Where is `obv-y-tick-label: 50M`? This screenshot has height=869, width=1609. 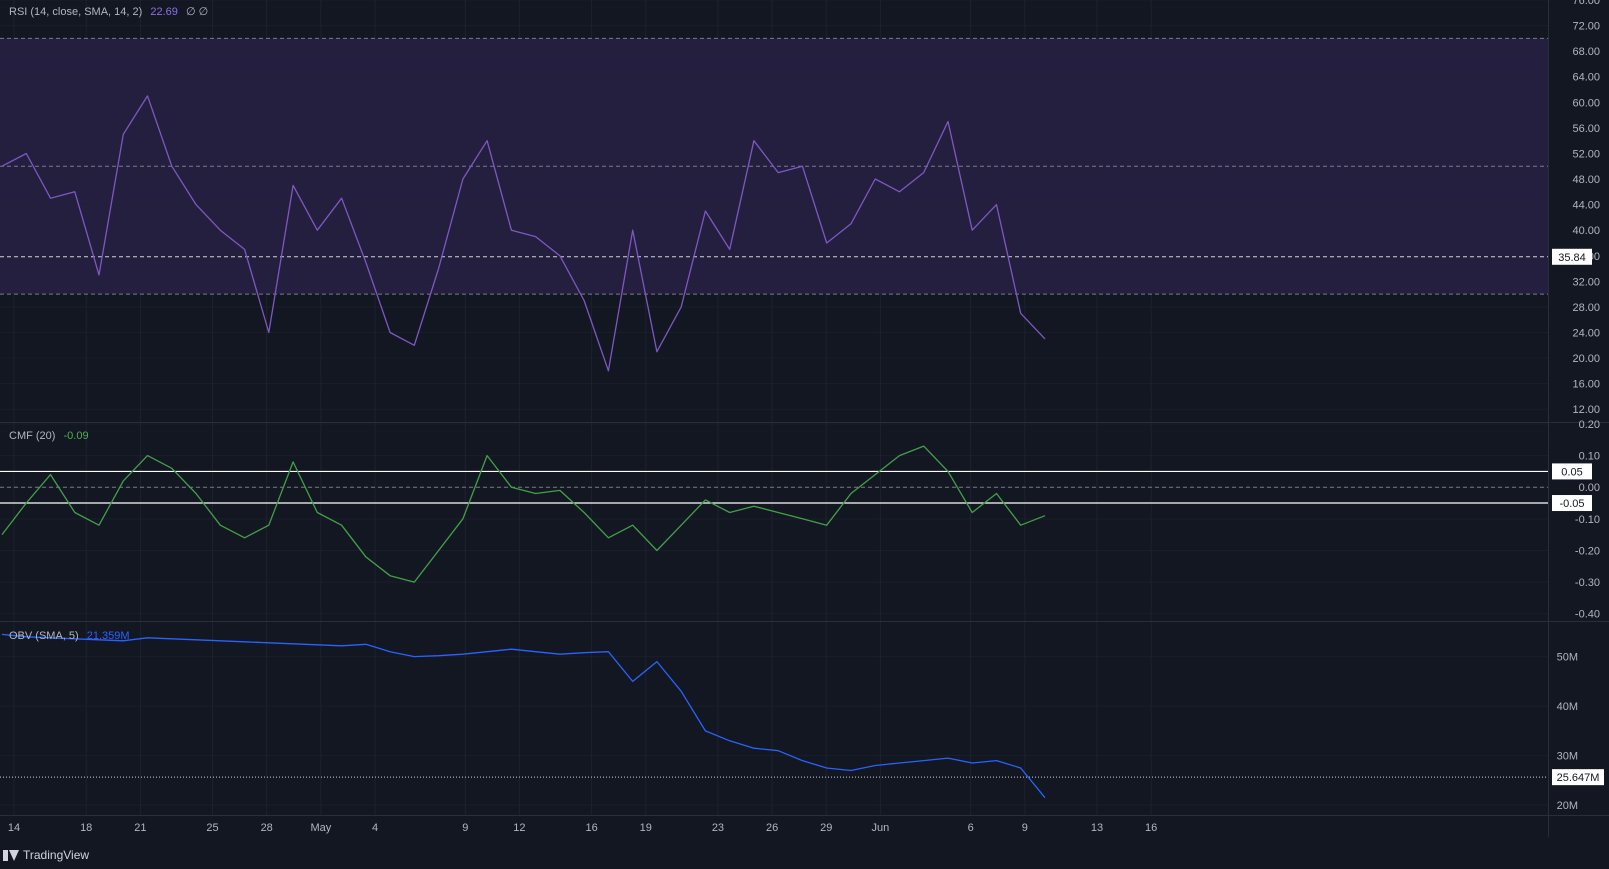
obv-y-tick-label: 50M is located at coordinates (1567, 658).